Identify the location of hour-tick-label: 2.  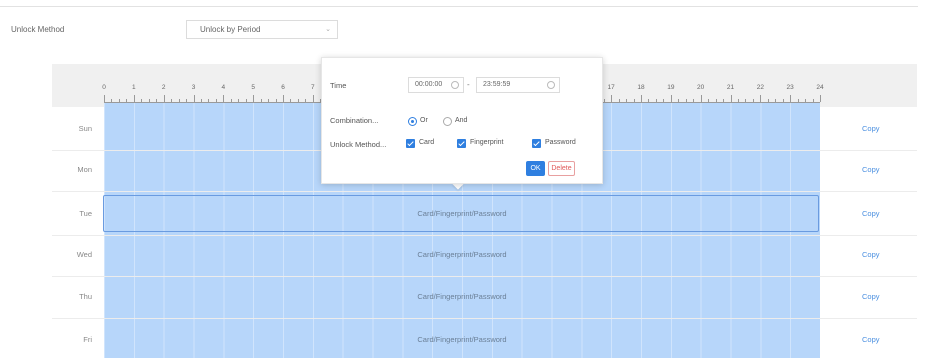
(163, 87).